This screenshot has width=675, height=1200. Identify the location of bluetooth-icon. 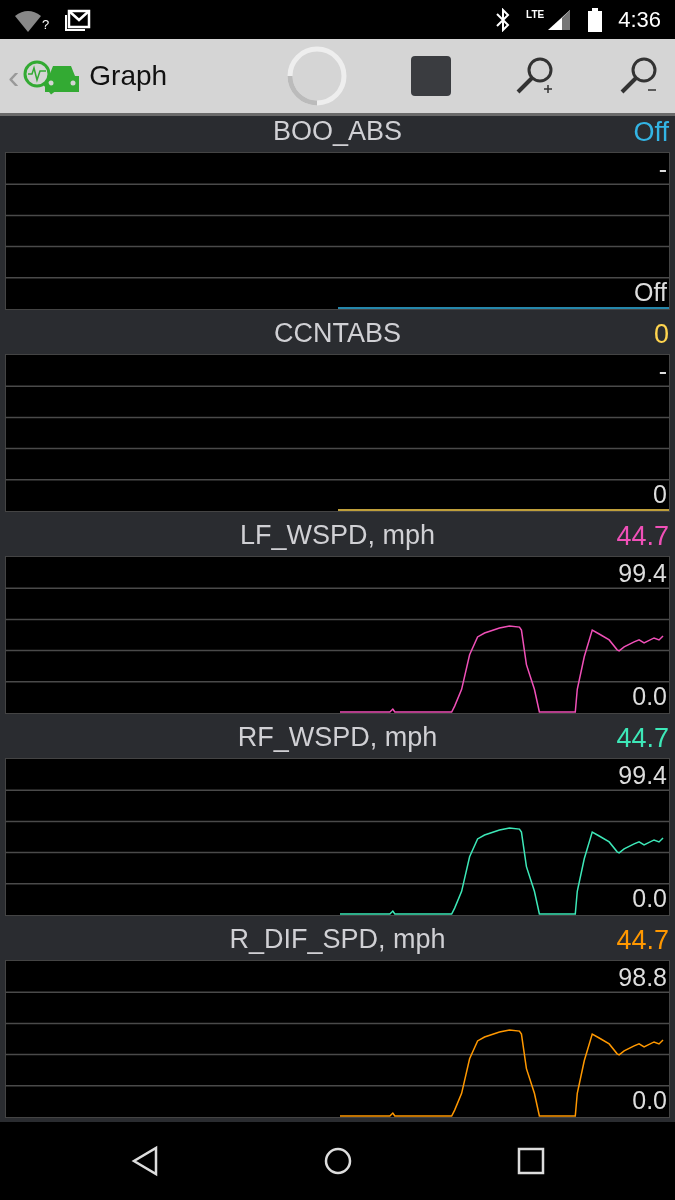
(502, 19).